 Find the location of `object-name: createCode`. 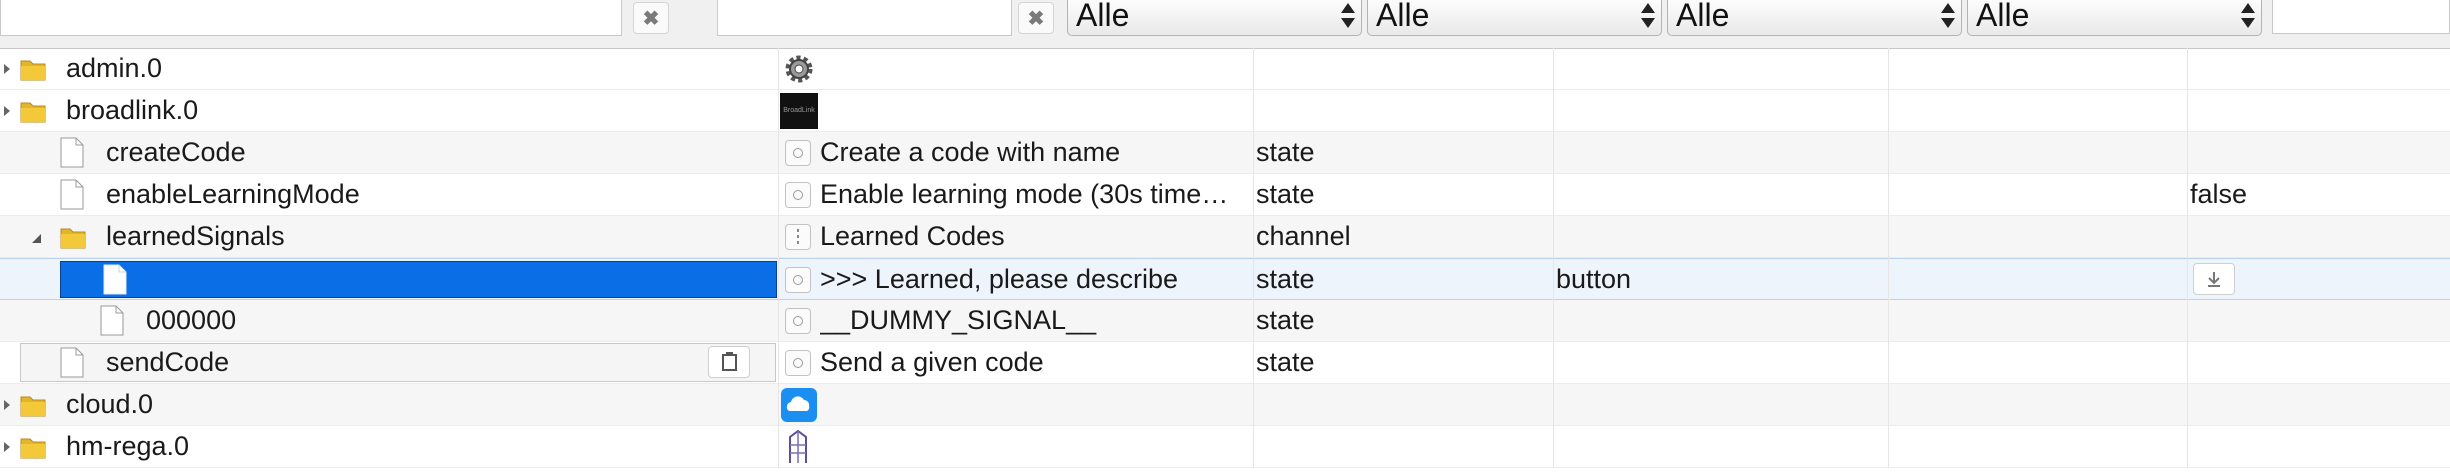

object-name: createCode is located at coordinates (176, 152).